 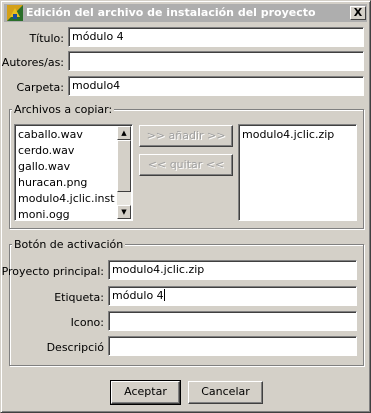 What do you see at coordinates (87, 322) in the screenshot?
I see `icono-label: Icono:` at bounding box center [87, 322].